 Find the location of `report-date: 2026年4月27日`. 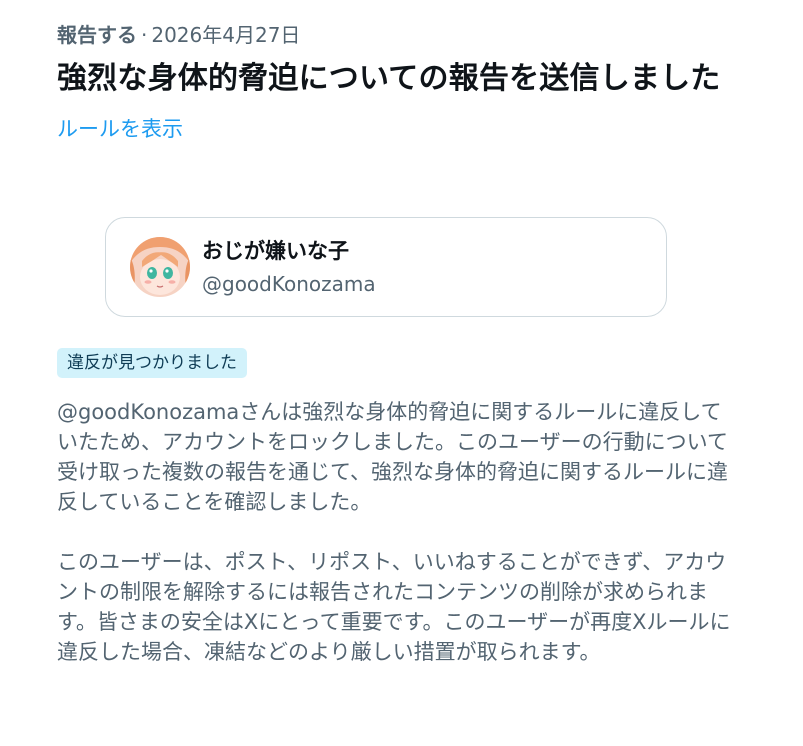

report-date: 2026年4月27日 is located at coordinates (226, 35).